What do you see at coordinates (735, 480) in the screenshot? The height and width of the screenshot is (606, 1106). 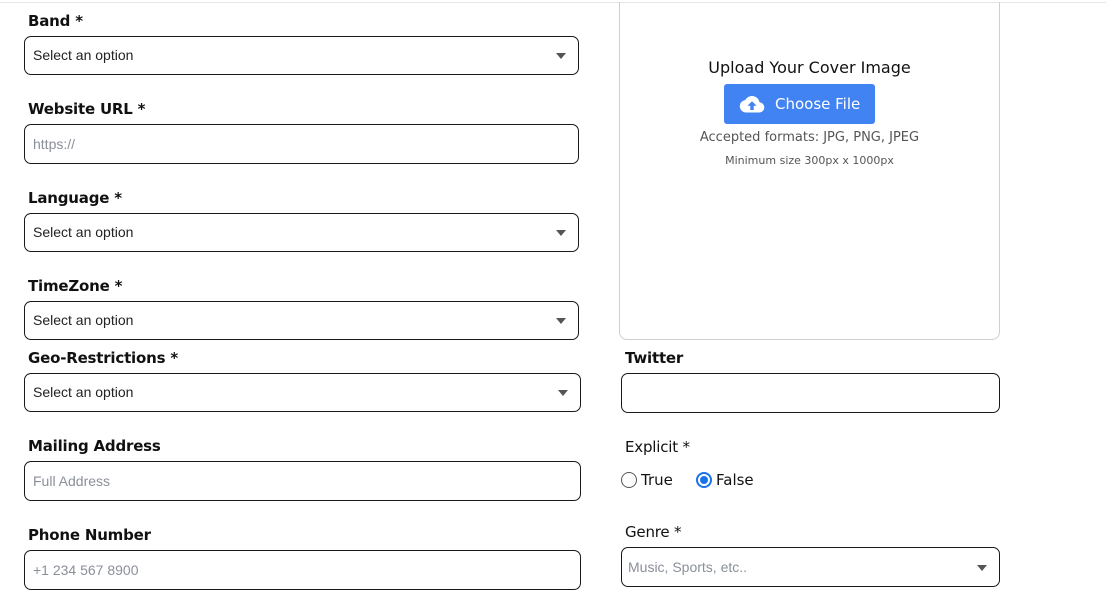 I see `explicit-false-label: False` at bounding box center [735, 480].